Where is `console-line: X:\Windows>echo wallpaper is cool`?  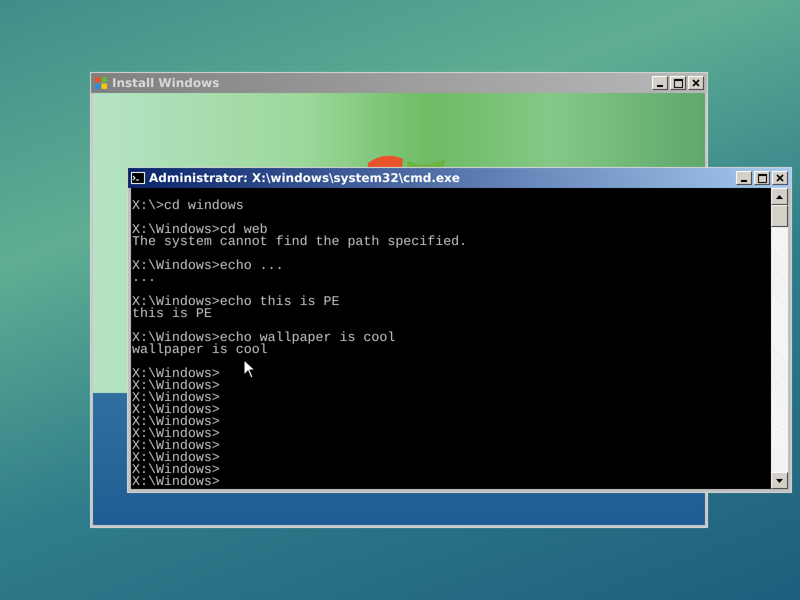 console-line: X:\Windows>echo wallpaper is cool is located at coordinates (264, 338).